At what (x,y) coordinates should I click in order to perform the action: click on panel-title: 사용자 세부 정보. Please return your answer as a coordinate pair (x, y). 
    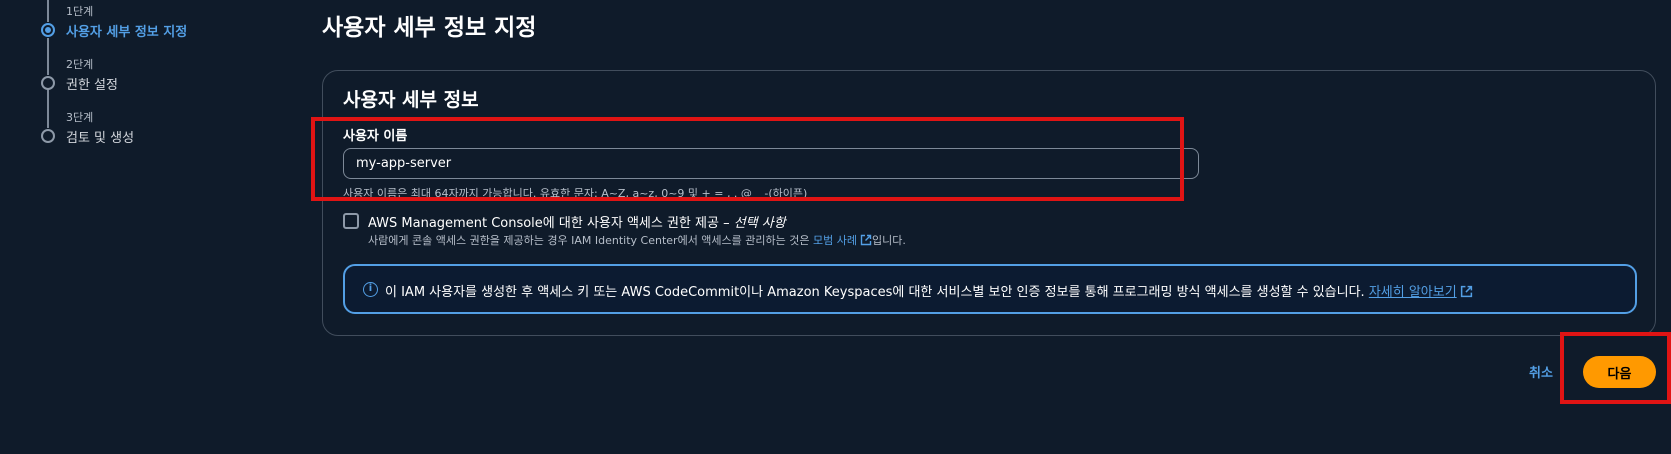
    Looking at the image, I should click on (411, 100).